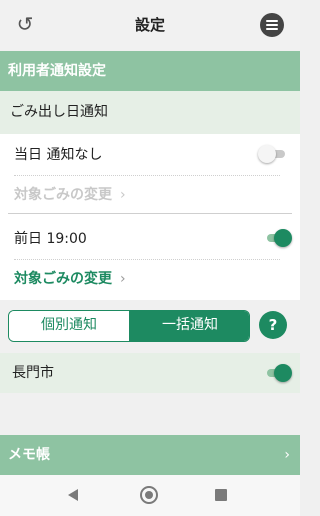 The width and height of the screenshot is (320, 516). What do you see at coordinates (221, 495) in the screenshot?
I see `nav-recent-icon` at bounding box center [221, 495].